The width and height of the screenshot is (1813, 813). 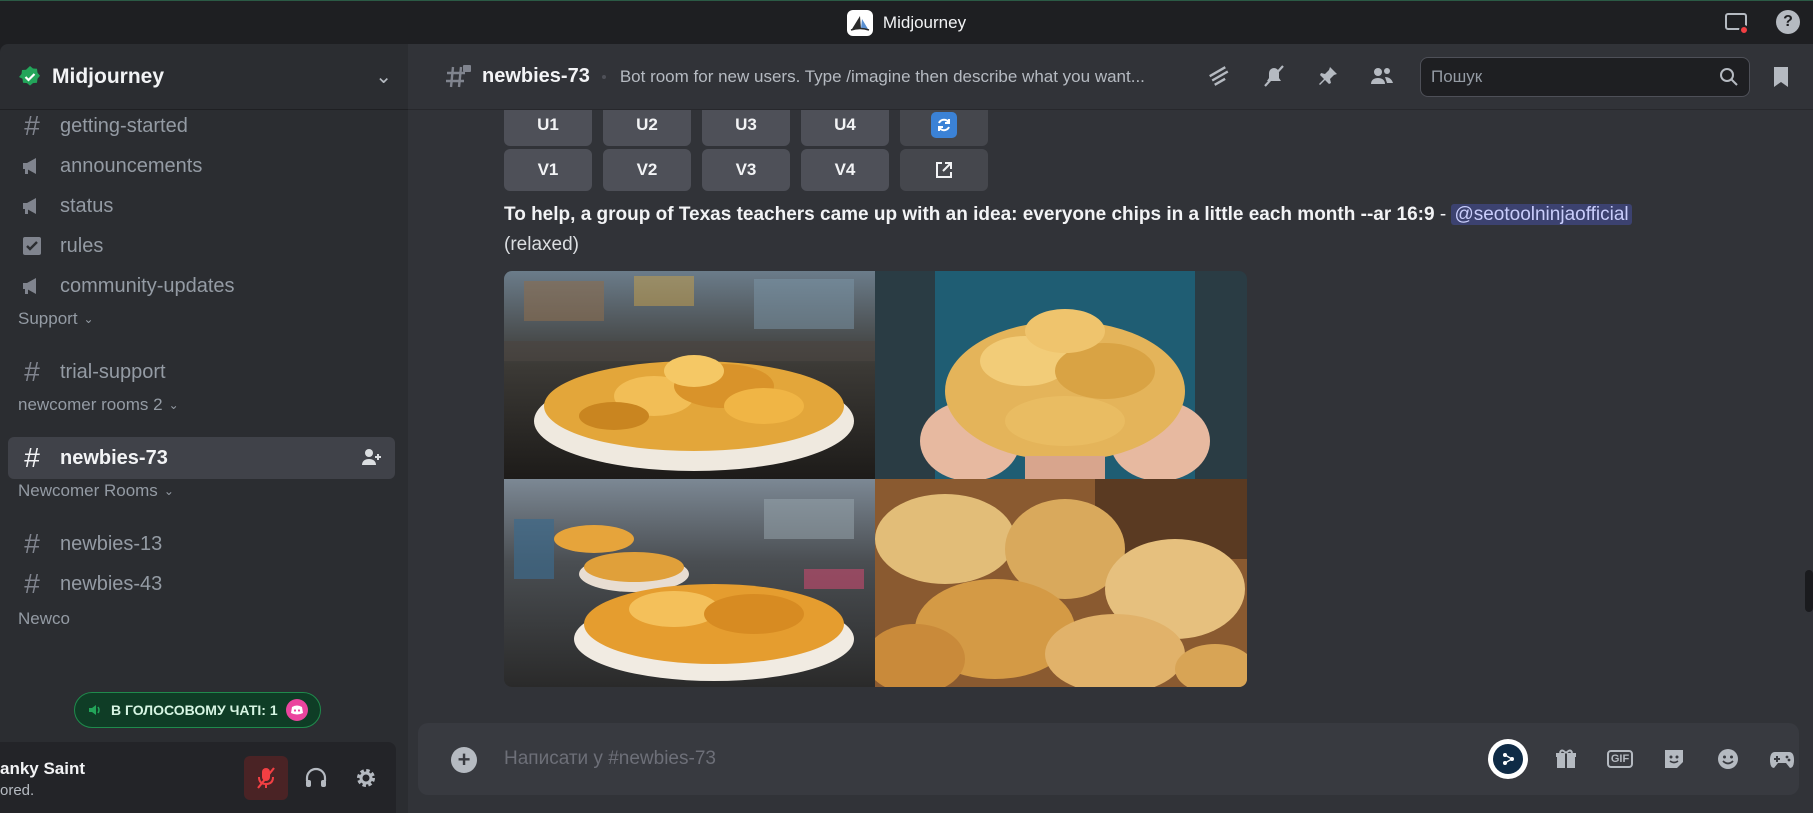 What do you see at coordinates (201, 458) in the screenshot?
I see `channel-newbies-73: # newbies-73` at bounding box center [201, 458].